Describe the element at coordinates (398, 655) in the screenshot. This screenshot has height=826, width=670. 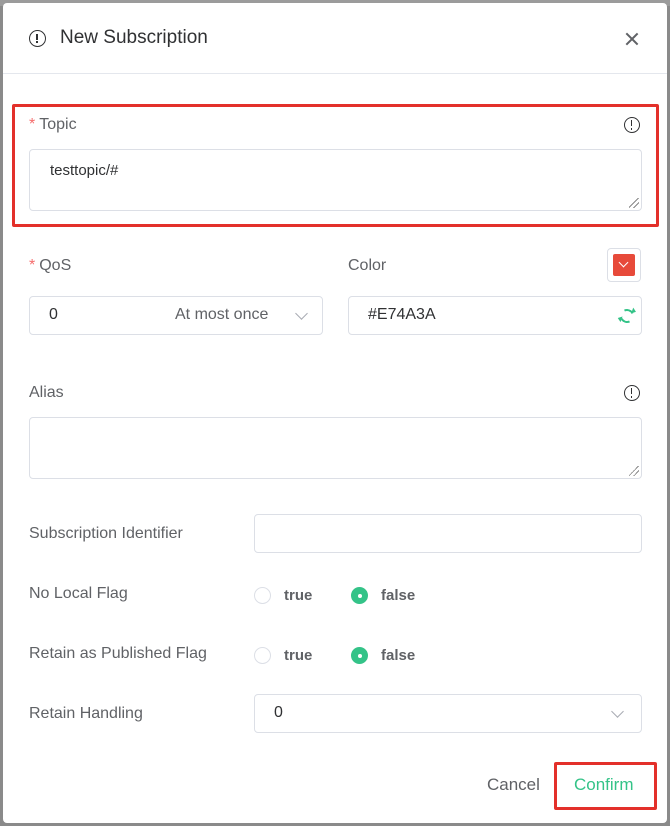
I see `retain-as-published-false-label: false` at that location.